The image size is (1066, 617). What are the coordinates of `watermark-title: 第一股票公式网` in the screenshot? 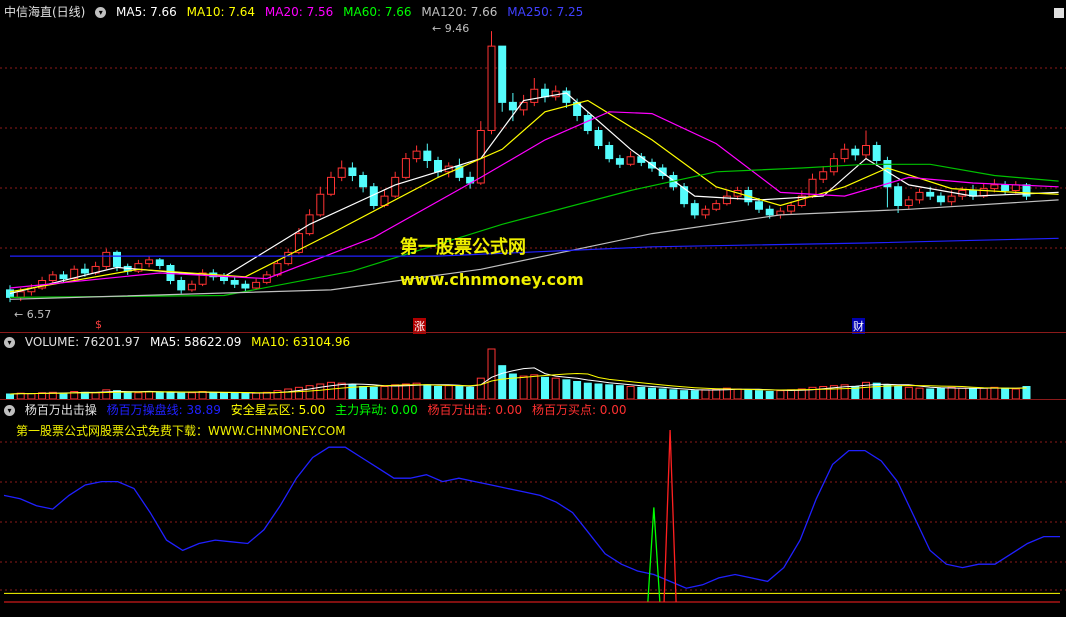 It's located at (463, 247).